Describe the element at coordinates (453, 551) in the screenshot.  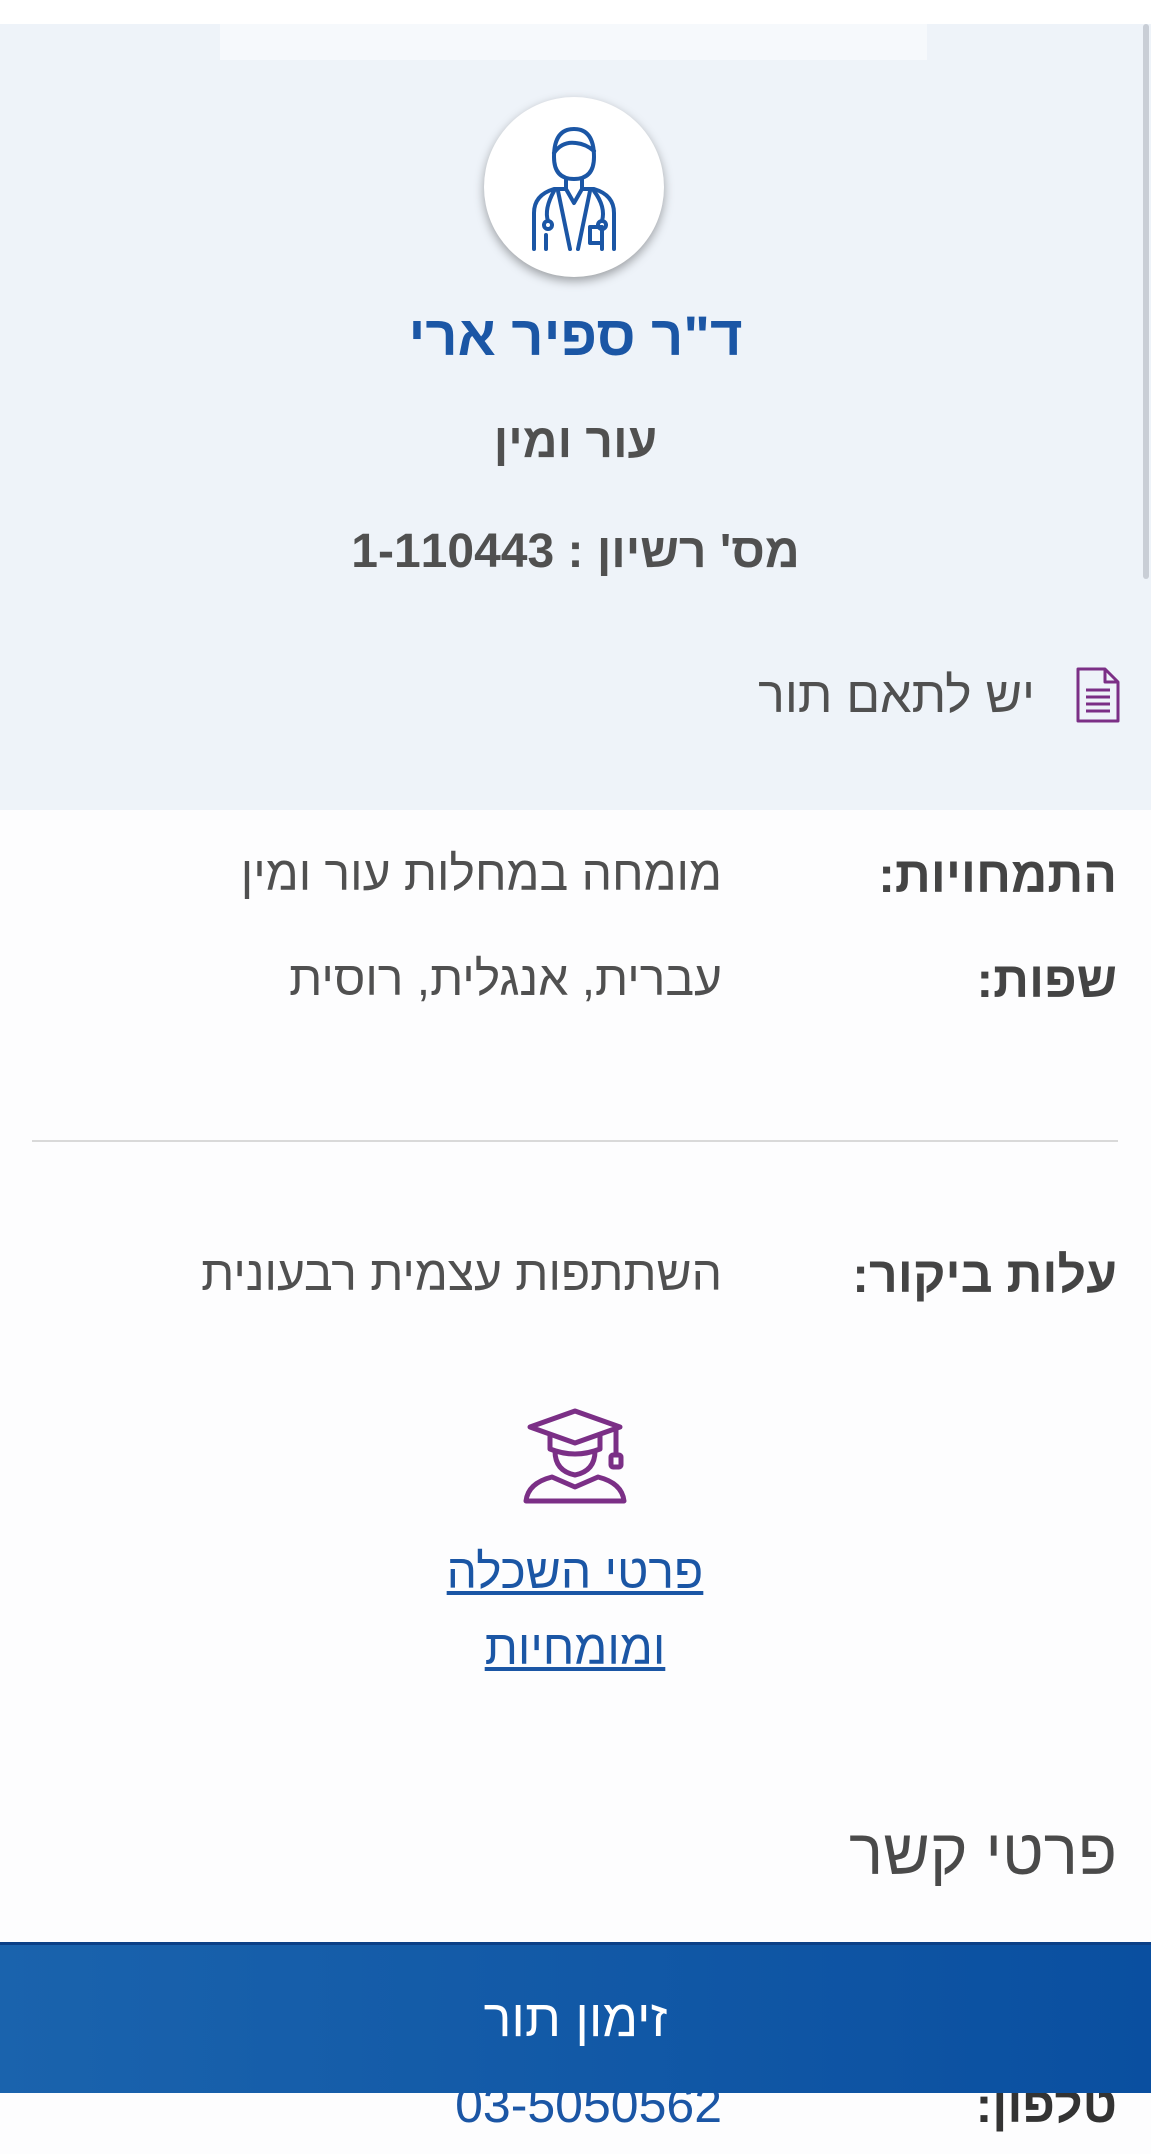
I see `license-number: 1-110443` at that location.